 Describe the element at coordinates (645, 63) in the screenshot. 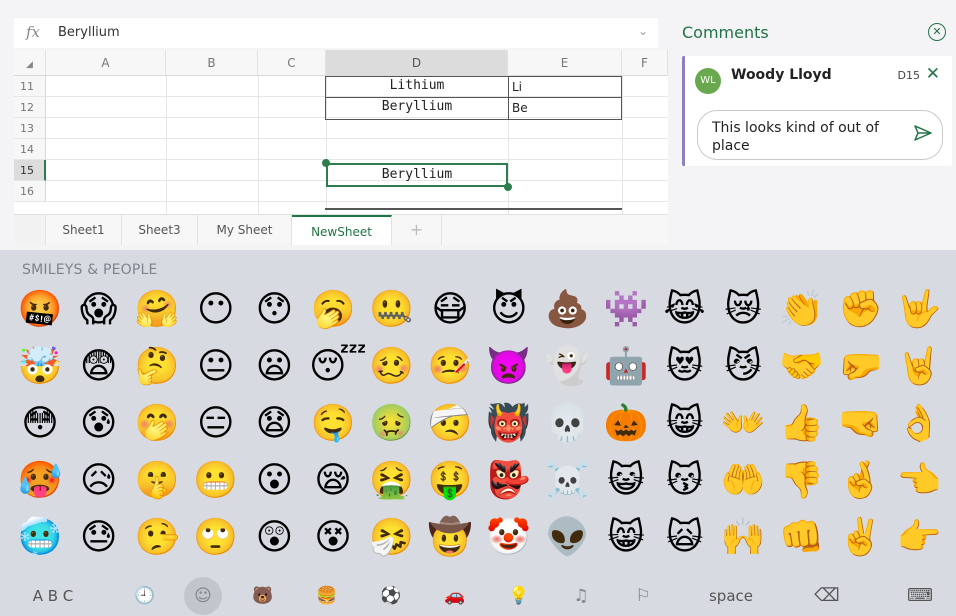

I see `column-header-f: F` at that location.